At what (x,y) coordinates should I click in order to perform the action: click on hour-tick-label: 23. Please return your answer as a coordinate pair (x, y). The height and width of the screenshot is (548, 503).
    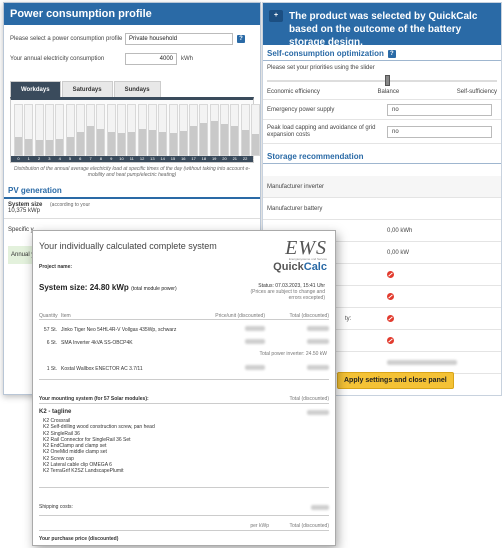
    Looking at the image, I should click on (255, 158).